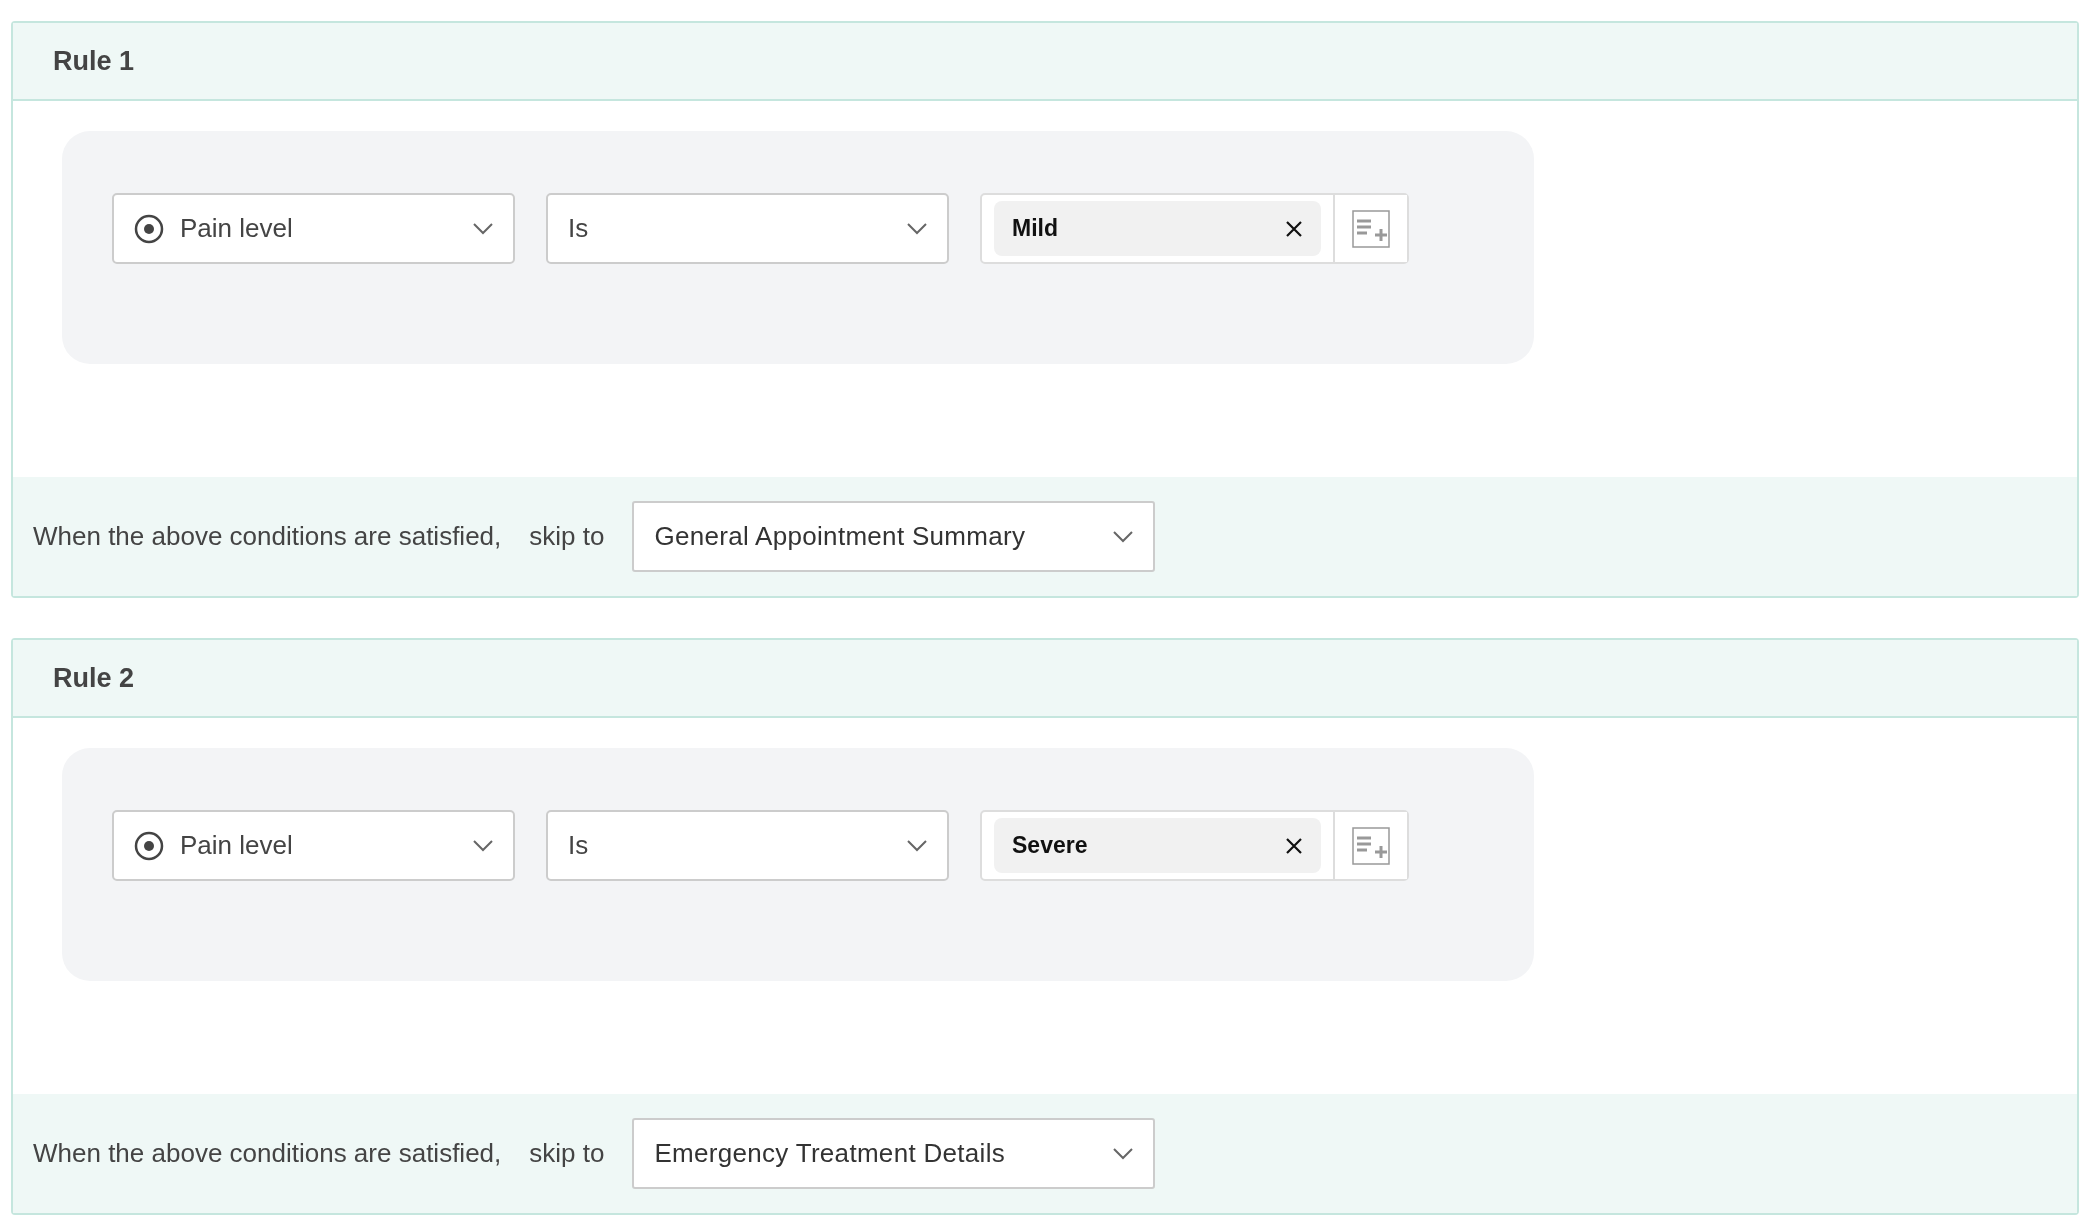 This screenshot has width=2092, height=1230. I want to click on rule-title: Rule 2, so click(94, 678).